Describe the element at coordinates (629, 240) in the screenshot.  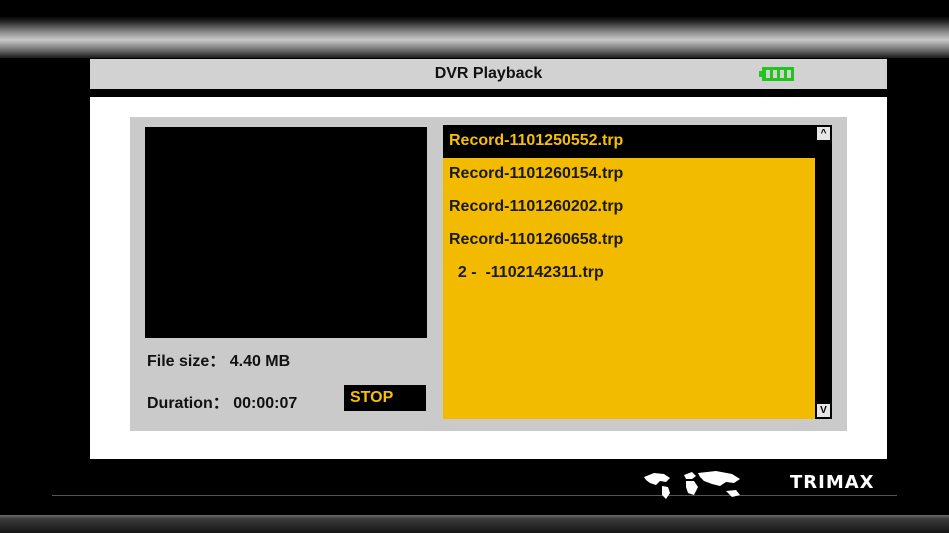
I see `file-list-item: Record-1101260658.trp` at that location.